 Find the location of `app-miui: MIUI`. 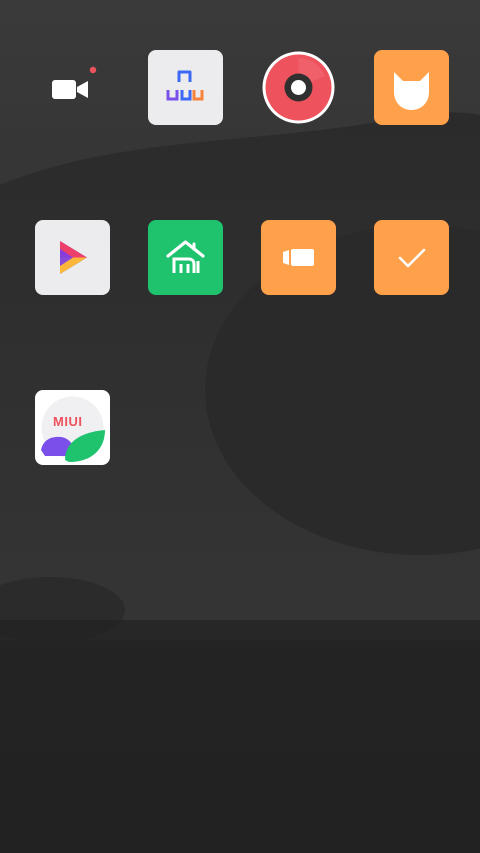

app-miui: MIUI is located at coordinates (72, 427).